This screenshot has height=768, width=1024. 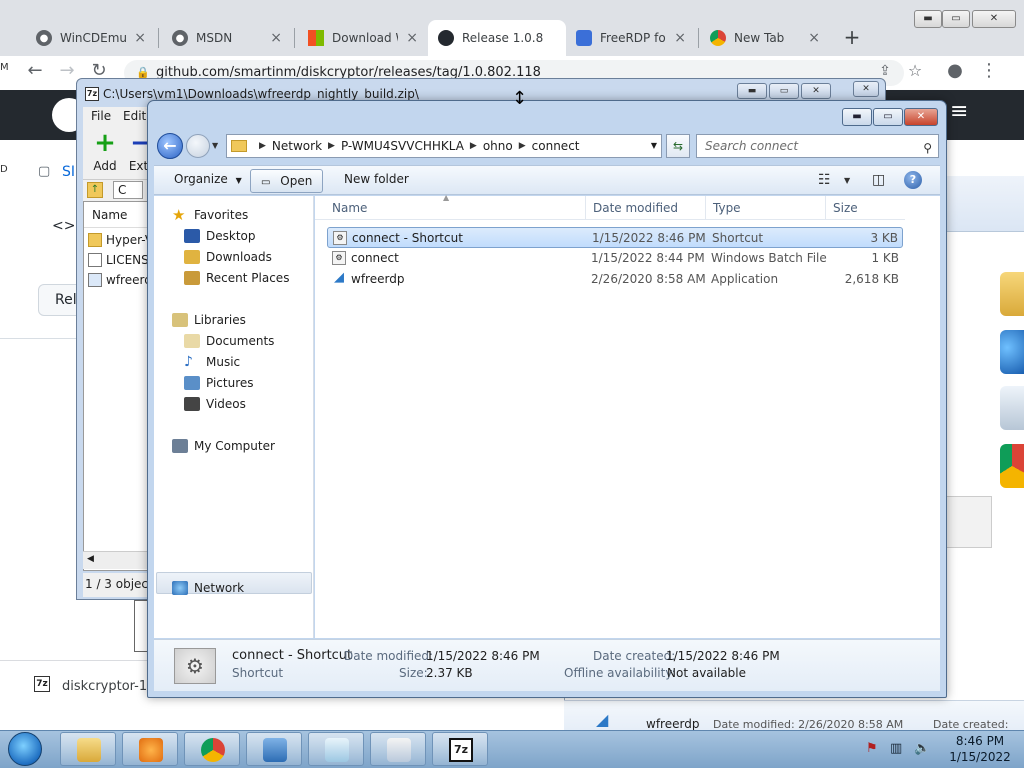 I want to click on menu-file: File, so click(x=101, y=116).